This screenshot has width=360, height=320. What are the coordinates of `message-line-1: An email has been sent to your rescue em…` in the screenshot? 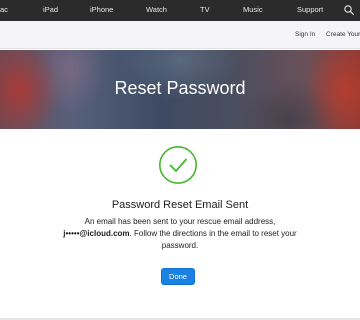 It's located at (180, 221).